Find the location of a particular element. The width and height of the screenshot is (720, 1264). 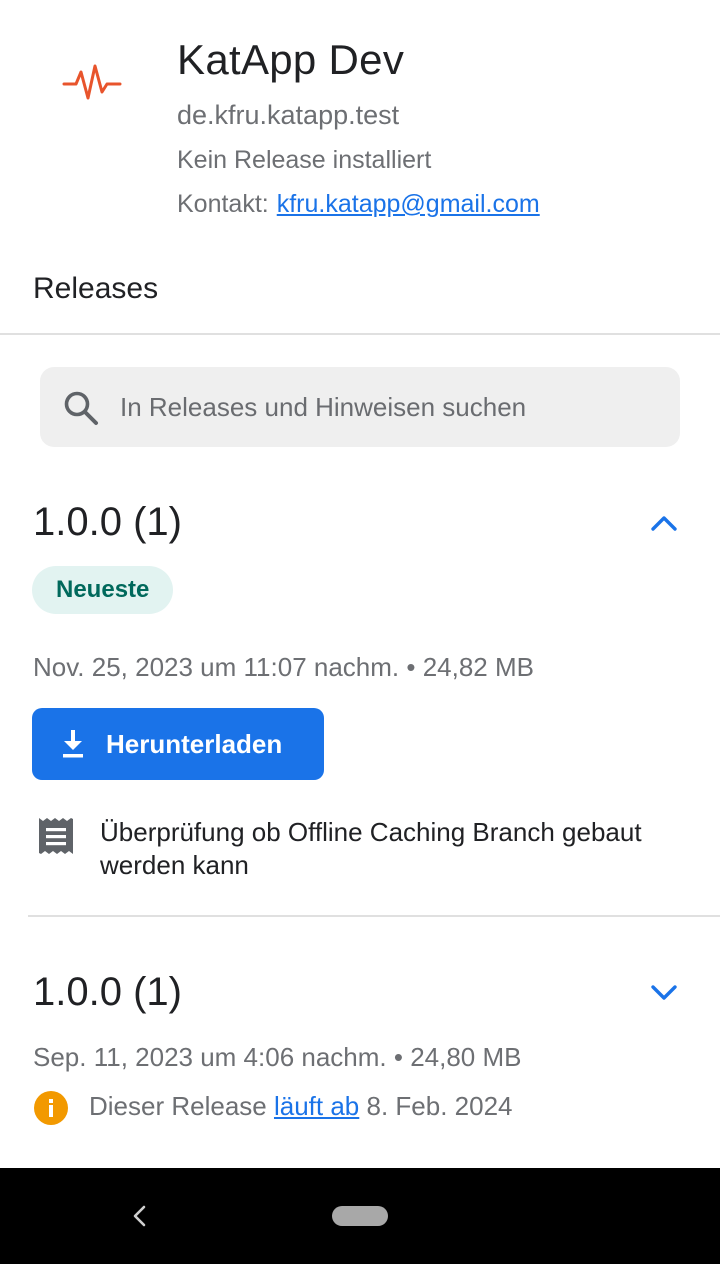

search-bar is located at coordinates (360, 407).